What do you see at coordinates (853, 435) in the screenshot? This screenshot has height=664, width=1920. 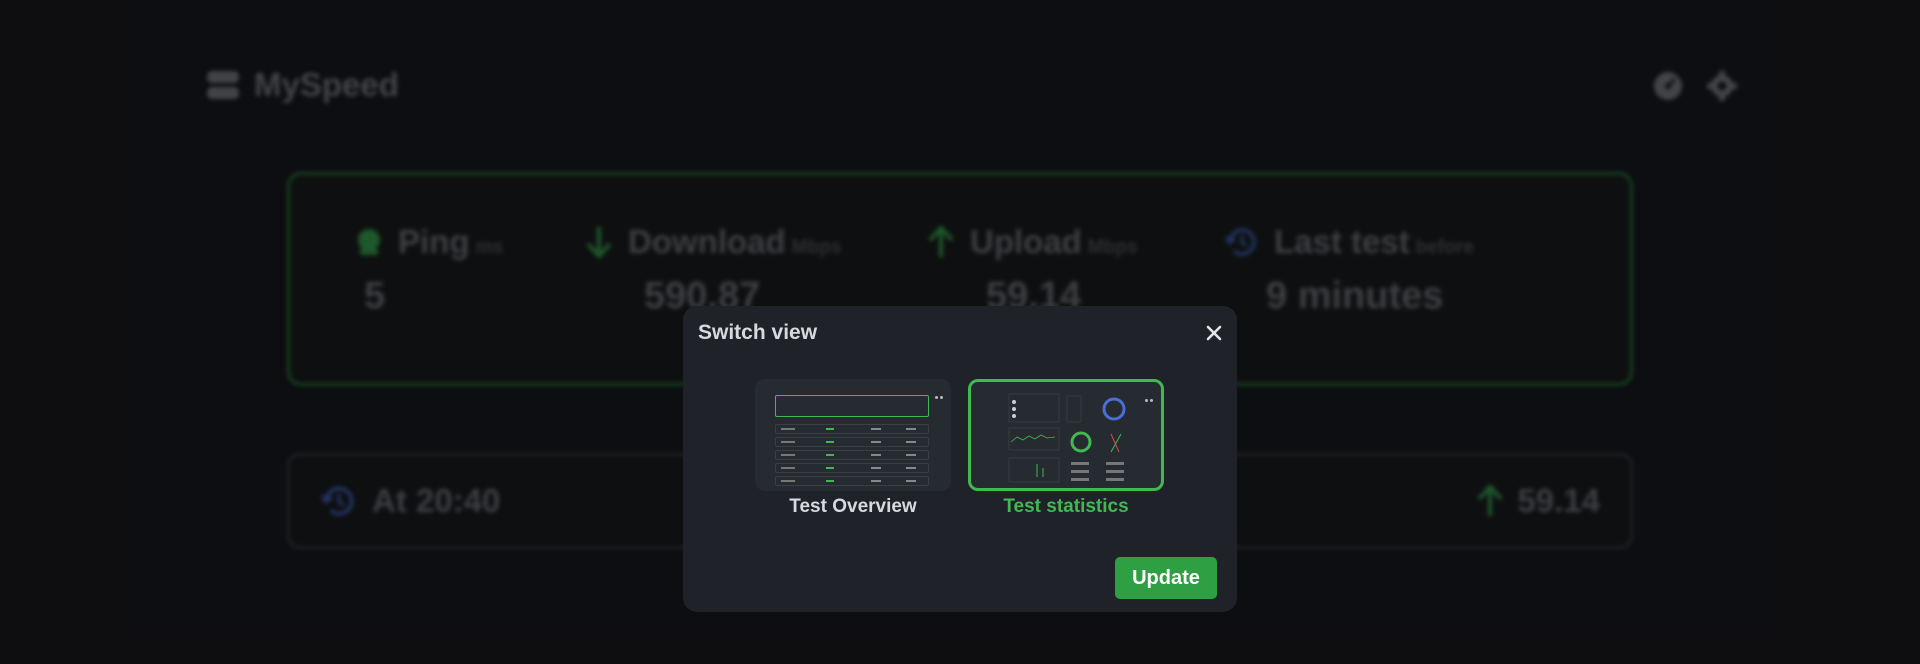 I see `test-overview-thumbnail` at bounding box center [853, 435].